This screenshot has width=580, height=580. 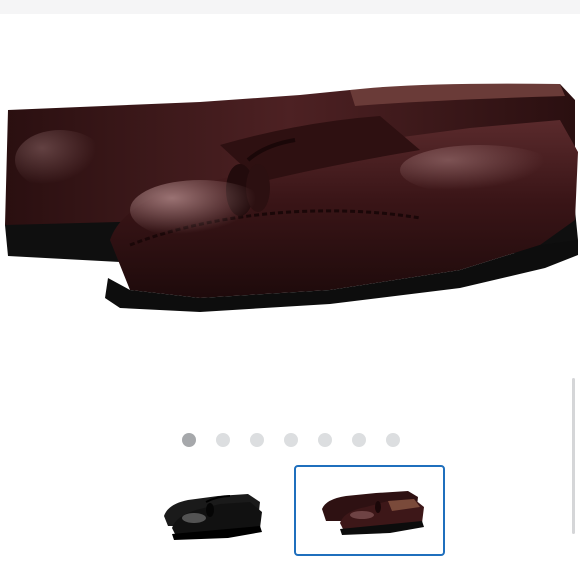 What do you see at coordinates (290, 7) in the screenshot?
I see `top-strip` at bounding box center [290, 7].